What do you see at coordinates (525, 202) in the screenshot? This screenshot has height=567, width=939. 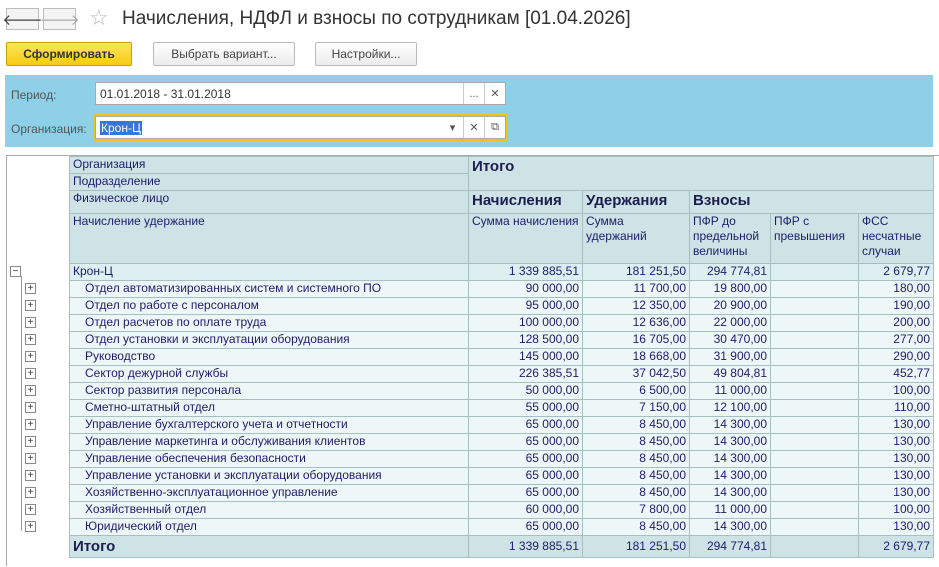 I see `header-accruals: Начисления` at bounding box center [525, 202].